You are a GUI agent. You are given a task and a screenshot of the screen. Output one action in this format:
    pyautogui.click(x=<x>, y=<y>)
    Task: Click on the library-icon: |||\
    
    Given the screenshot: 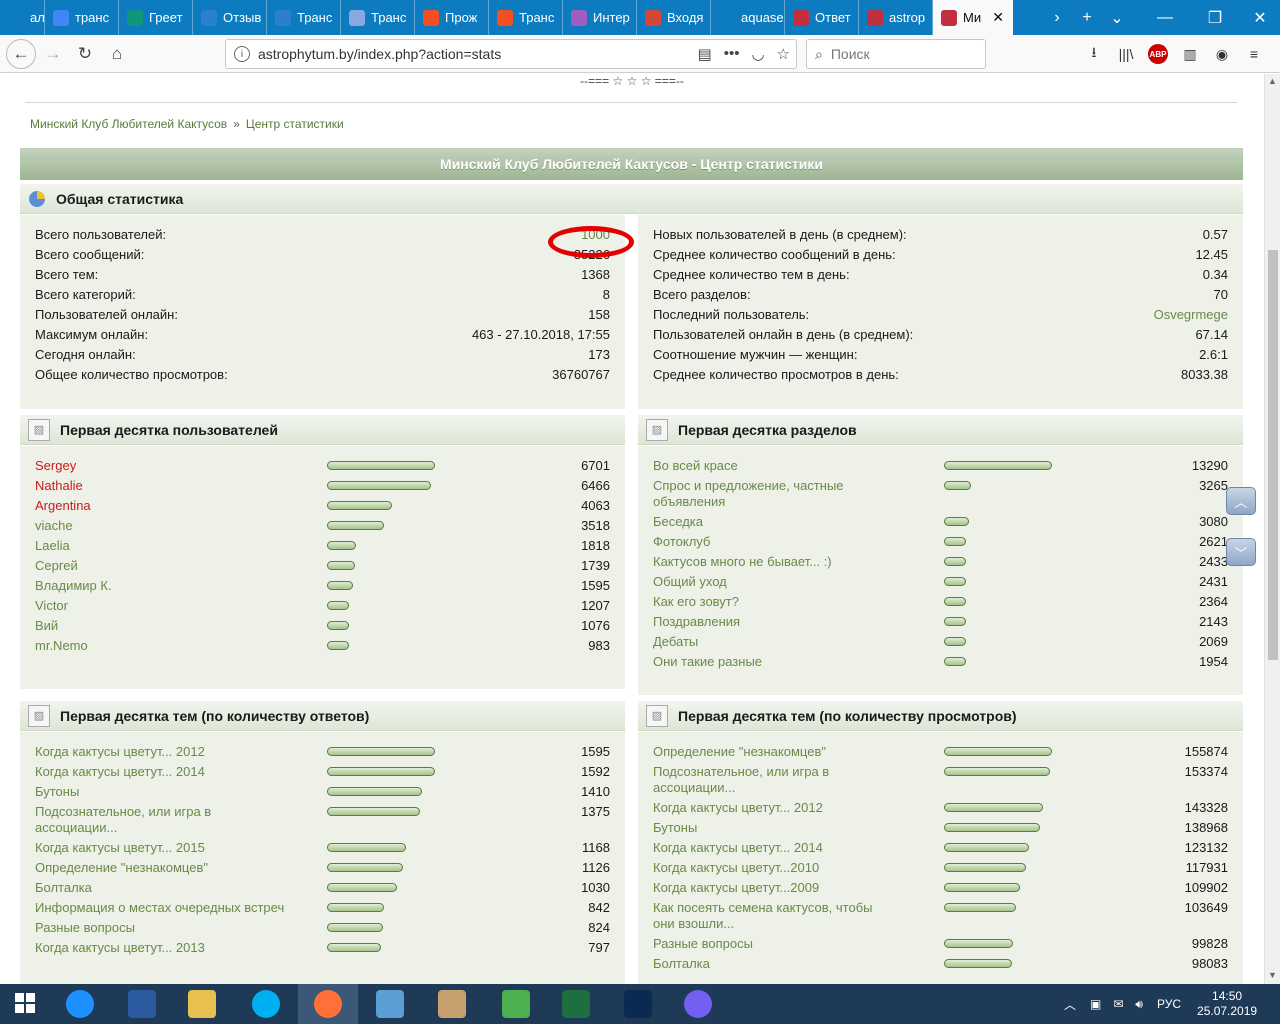 What is the action you would take?
    pyautogui.click(x=1126, y=54)
    